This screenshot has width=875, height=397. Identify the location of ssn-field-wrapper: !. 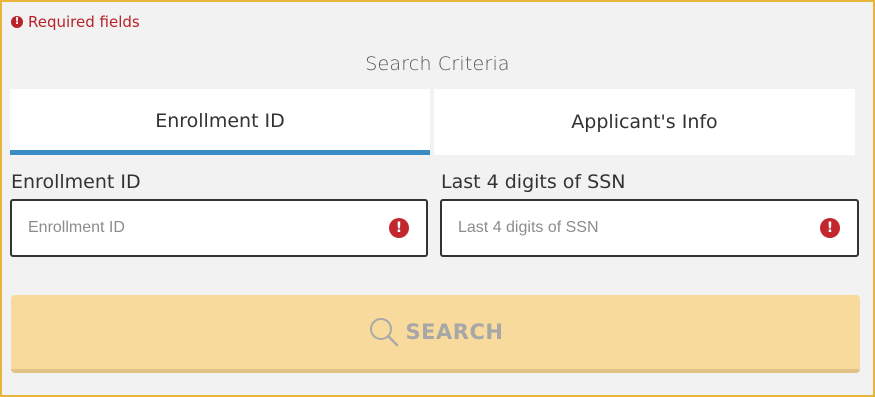
(649, 228).